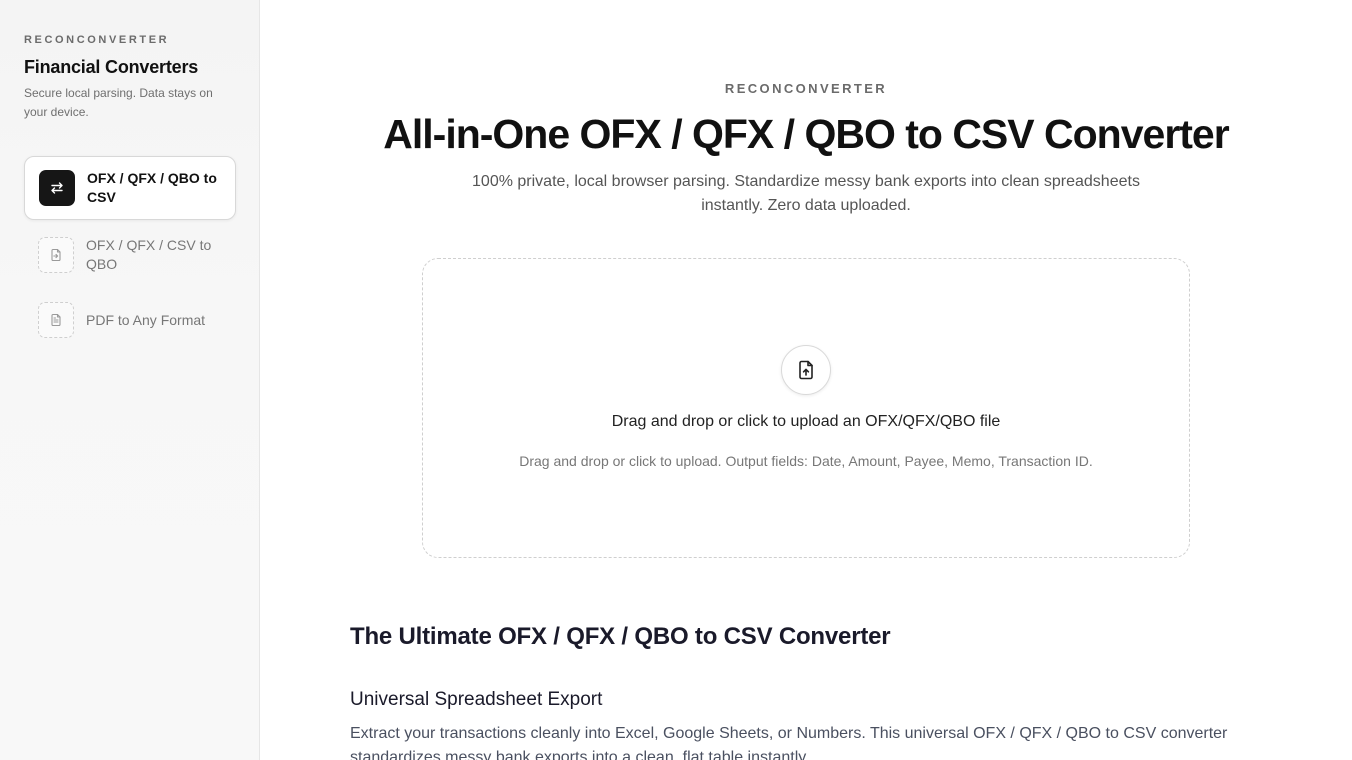 Image resolution: width=1352 pixels, height=760 pixels. Describe the element at coordinates (152, 187) in the screenshot. I see `sidebar-item-label: OFX / QFX / QBO to CSV` at that location.